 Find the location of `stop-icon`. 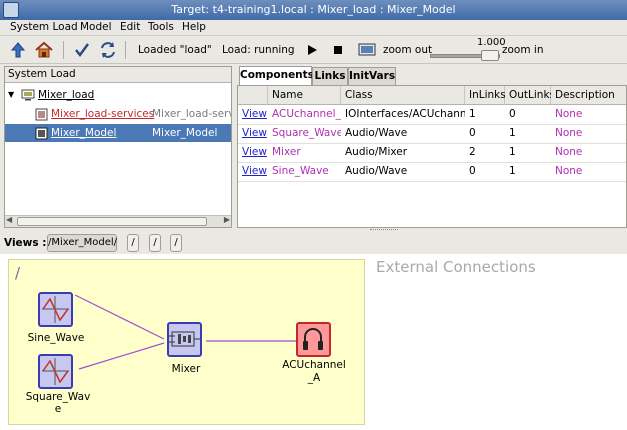

stop-icon is located at coordinates (338, 50).